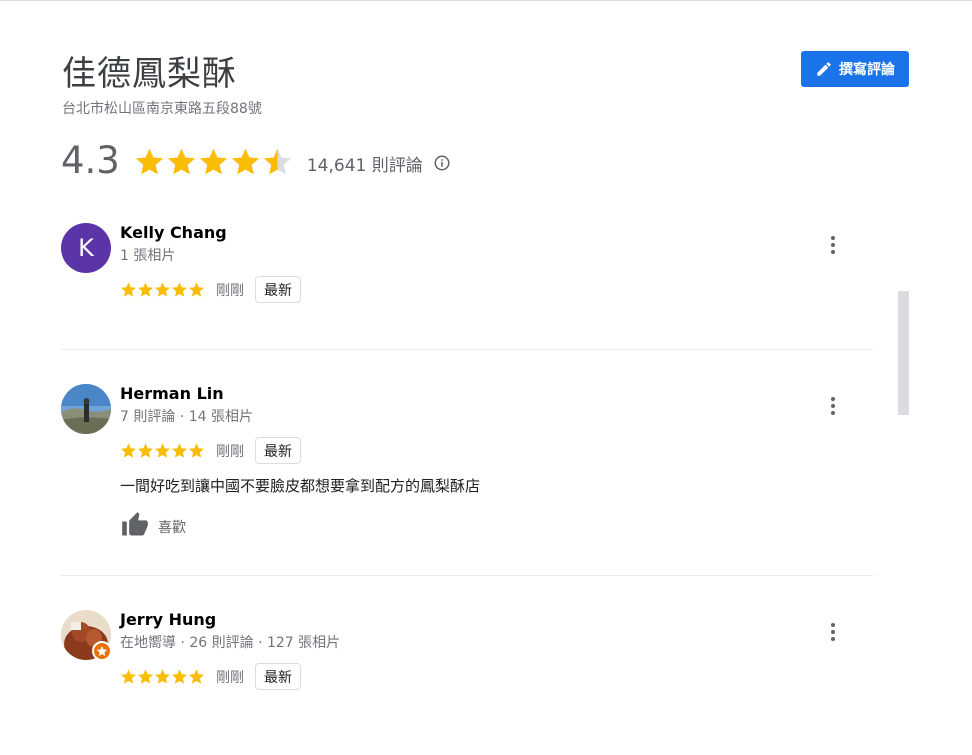 The image size is (972, 755). Describe the element at coordinates (300, 486) in the screenshot. I see `review-text: 一間好吃到讓中國不要臉皮都想要拿到配方的鳳梨酥店` at that location.